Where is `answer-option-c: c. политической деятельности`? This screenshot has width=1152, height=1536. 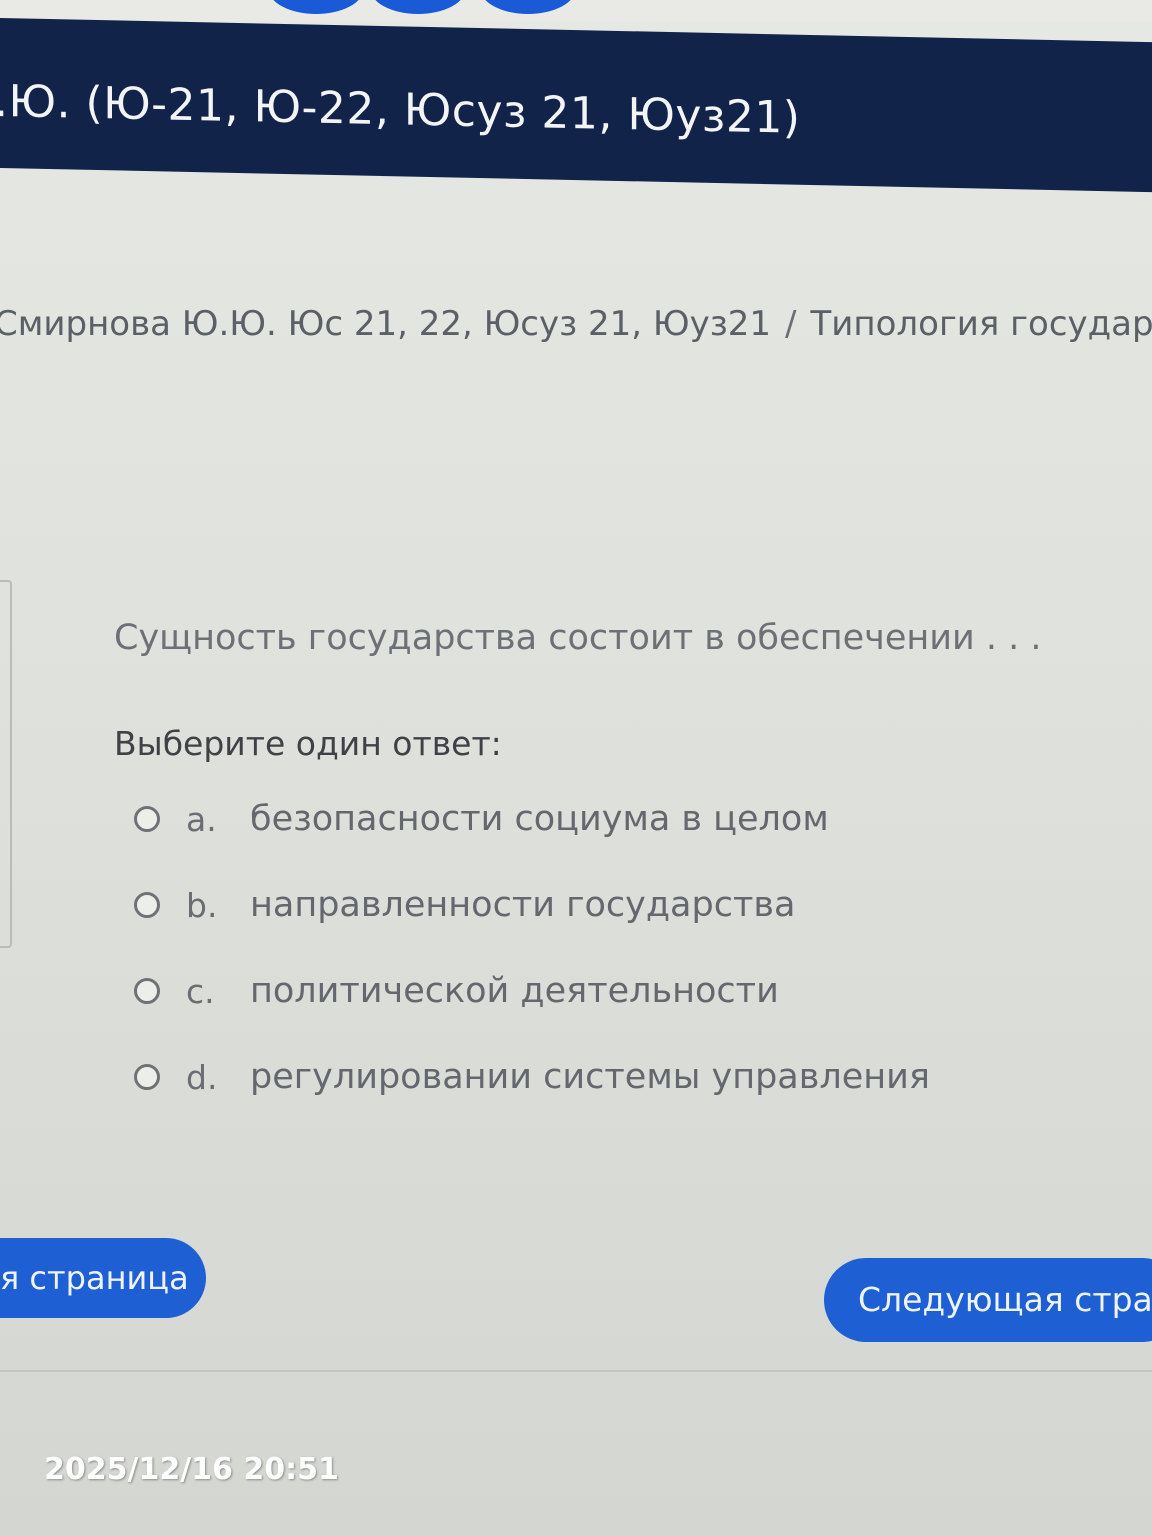 answer-option-c: c. политической деятельности is located at coordinates (456, 991).